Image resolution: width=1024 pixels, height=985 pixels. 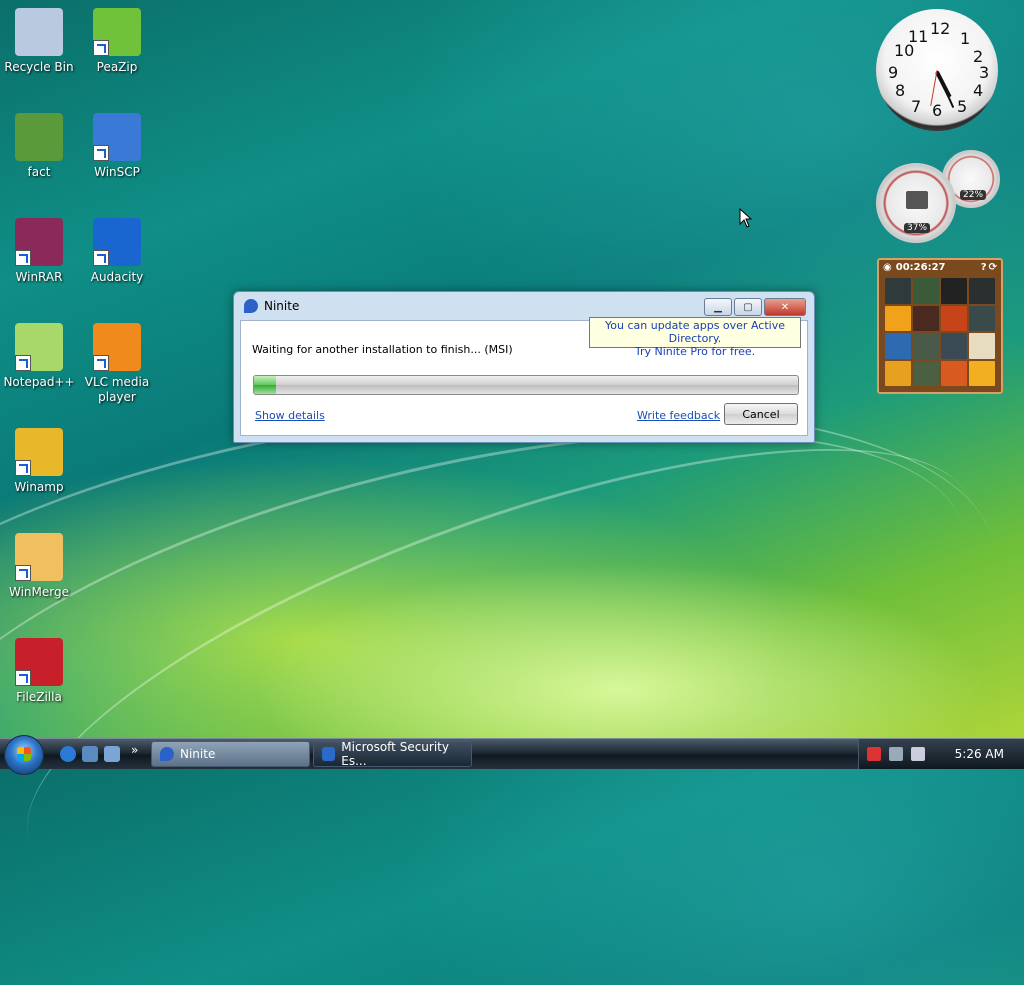 I want to click on taskbar-item-ninite: Ninite, so click(x=230, y=754).